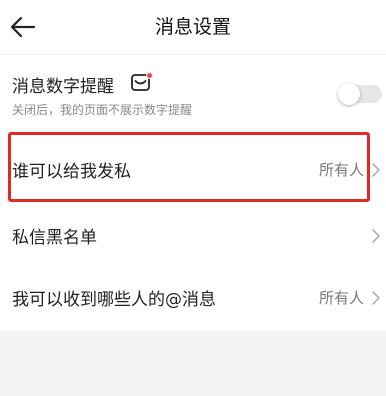 The height and width of the screenshot is (396, 386). I want to click on message-badge-toggle, so click(360, 94).